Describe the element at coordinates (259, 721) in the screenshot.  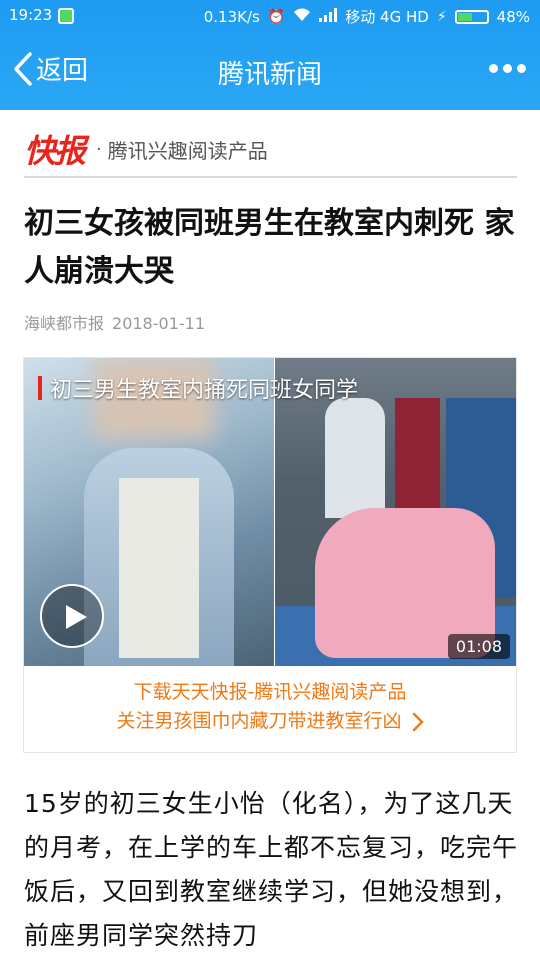
I see `promo-line-2: 关注男孩围巾内藏刀带进教室行凶` at that location.